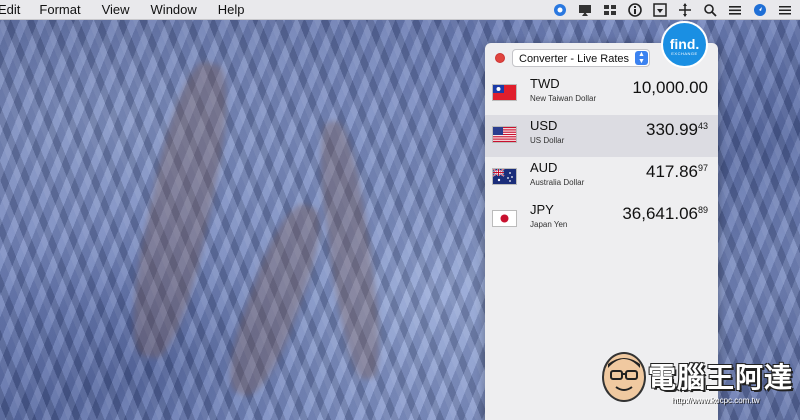  What do you see at coordinates (585, 10) in the screenshot?
I see `cast-icon` at bounding box center [585, 10].